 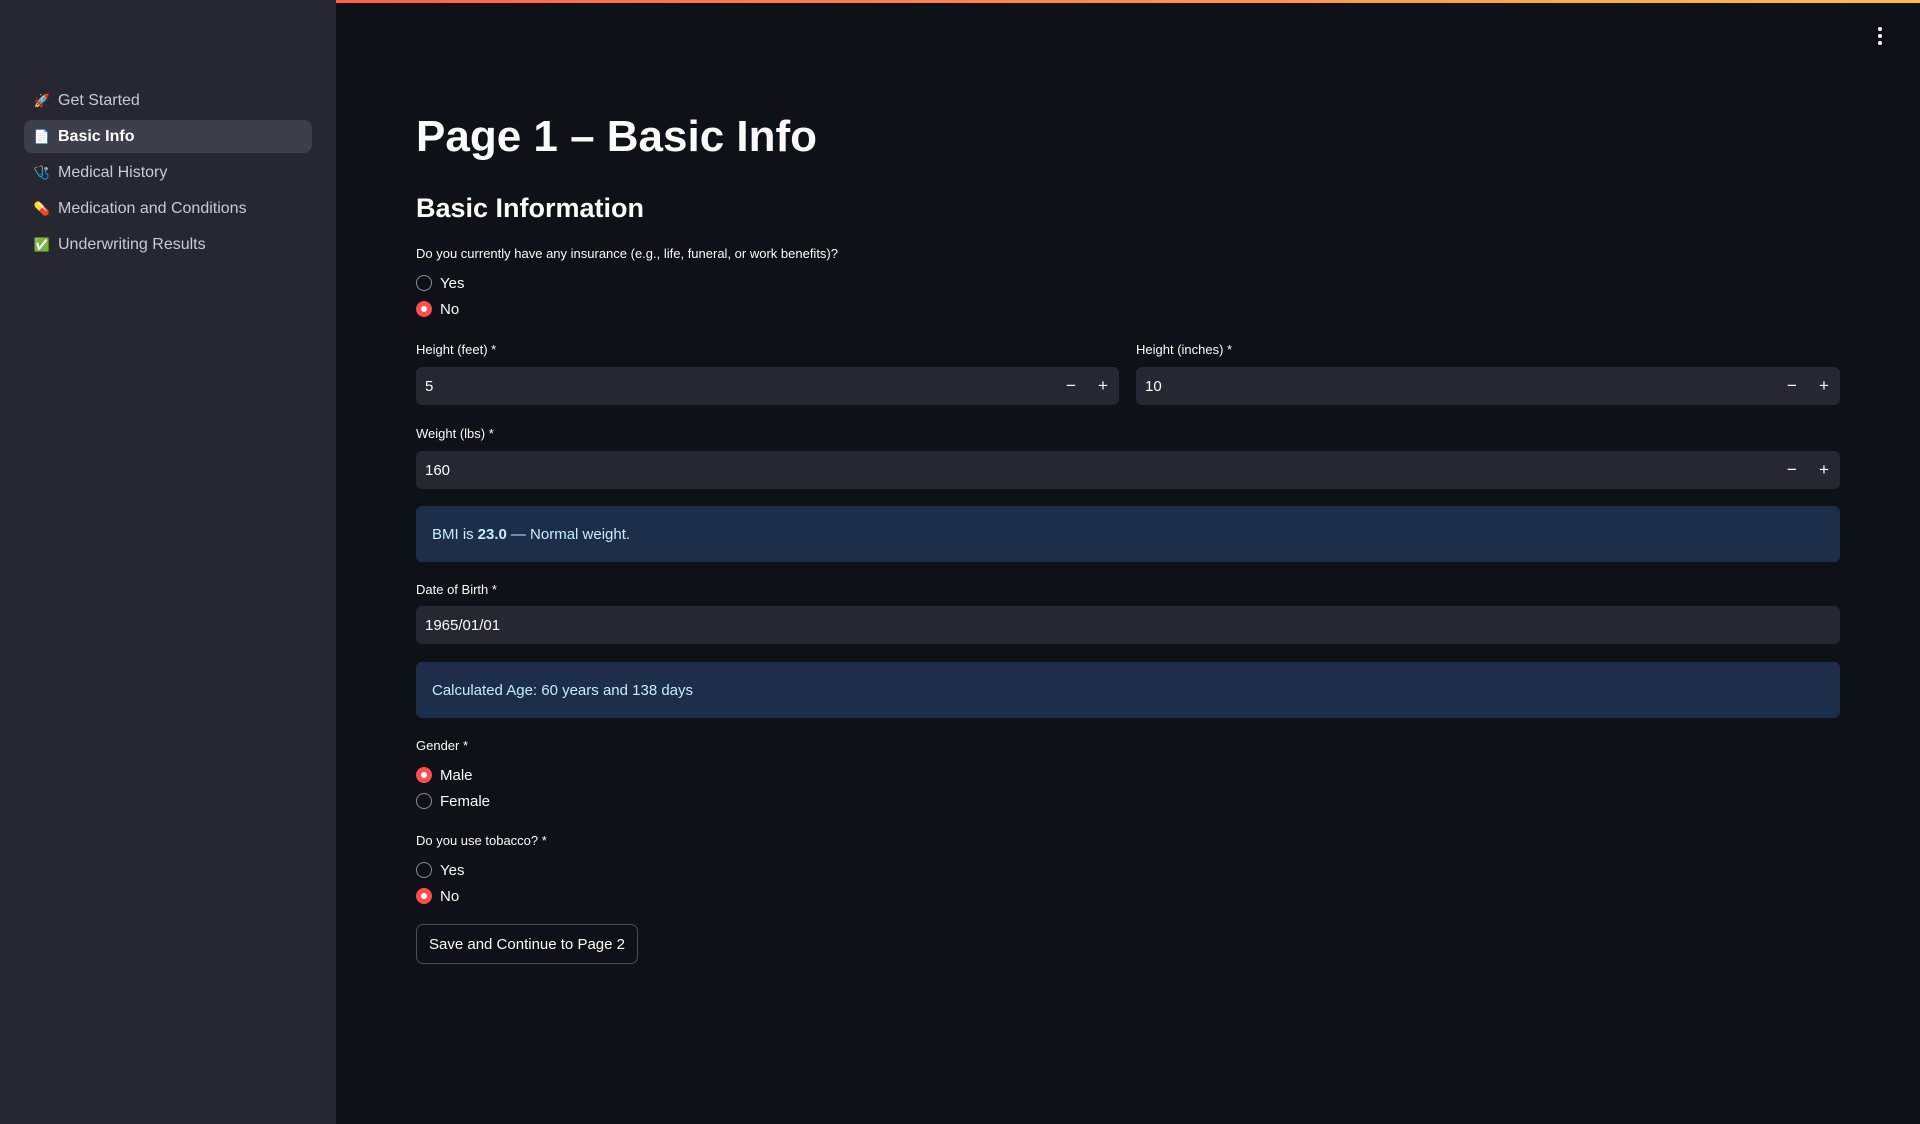 I want to click on sidebar-item-medication-and-conditions: 💊 Medication and Conditions, so click(x=168, y=208).